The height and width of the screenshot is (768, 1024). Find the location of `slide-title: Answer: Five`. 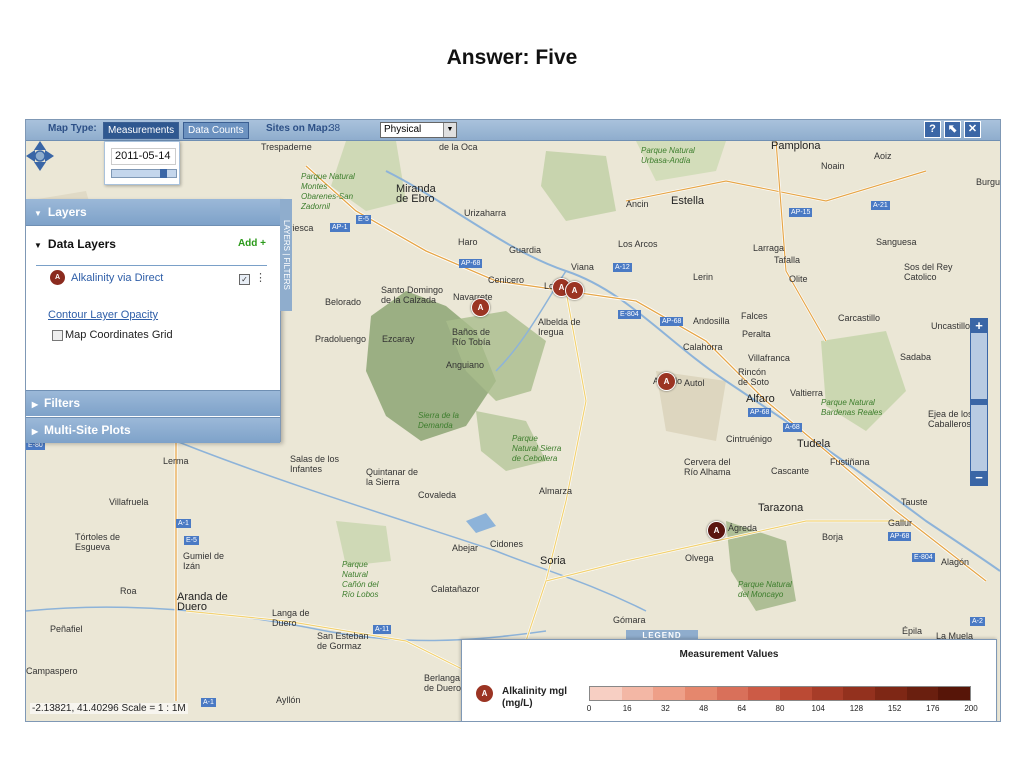

slide-title: Answer: Five is located at coordinates (512, 57).